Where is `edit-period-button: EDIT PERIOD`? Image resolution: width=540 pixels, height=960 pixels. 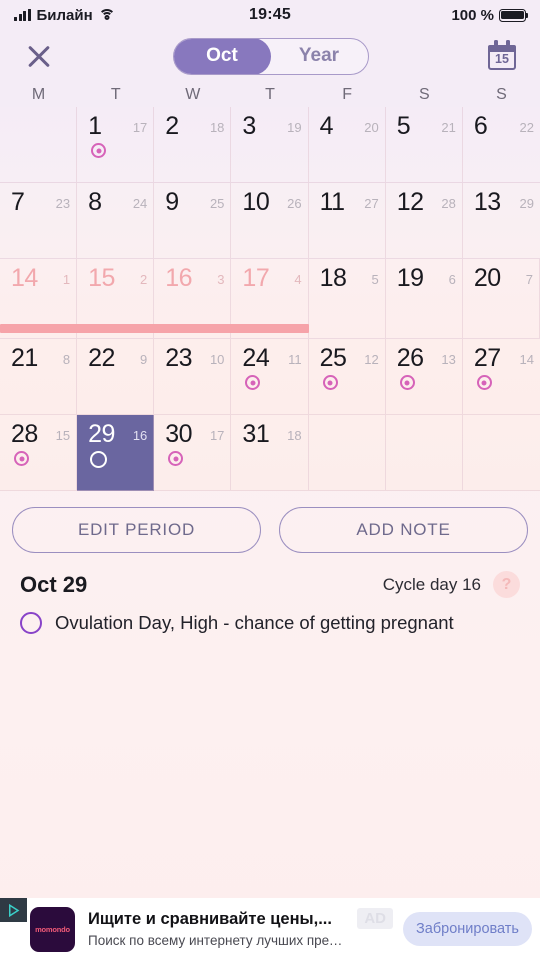 edit-period-button: EDIT PERIOD is located at coordinates (136, 530).